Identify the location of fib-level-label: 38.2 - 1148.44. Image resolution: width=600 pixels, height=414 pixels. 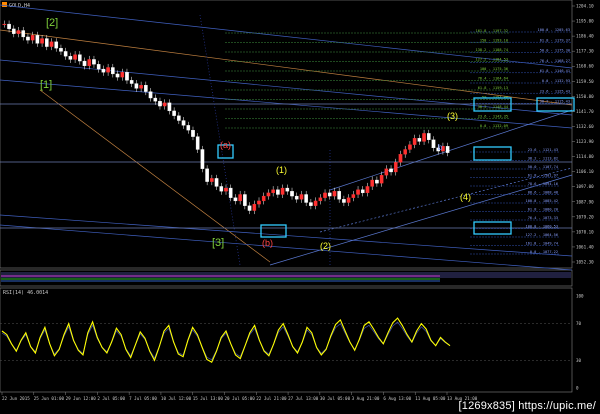
(493, 107).